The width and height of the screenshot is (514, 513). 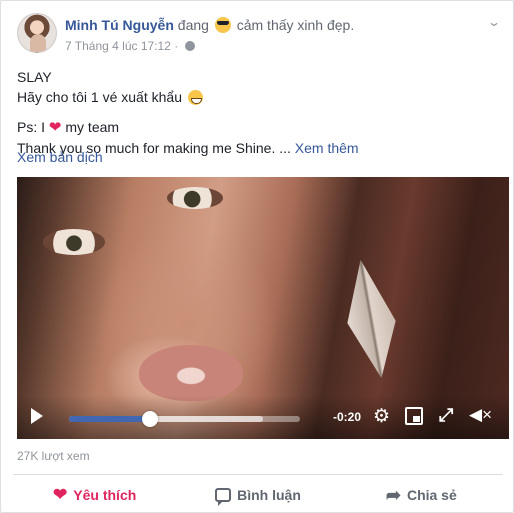 I want to click on body-line-2: Hãy cho tôi 1 vé xuất khẩu, so click(x=258, y=97).